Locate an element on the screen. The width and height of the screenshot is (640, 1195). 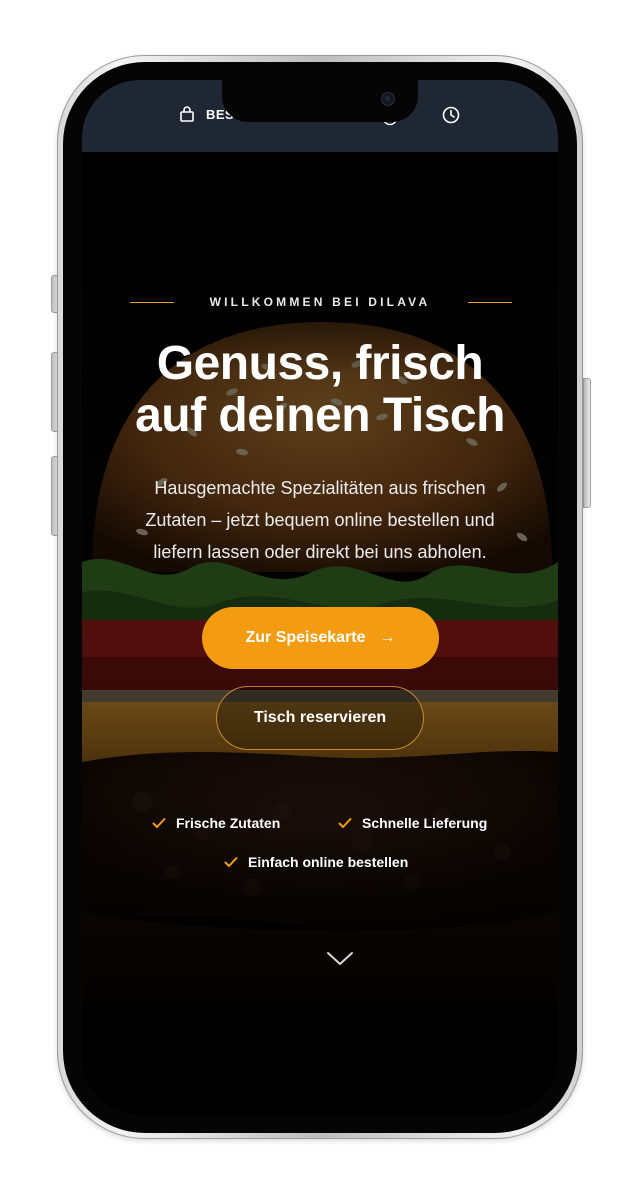
arrow-right-icon: → is located at coordinates (387, 637).